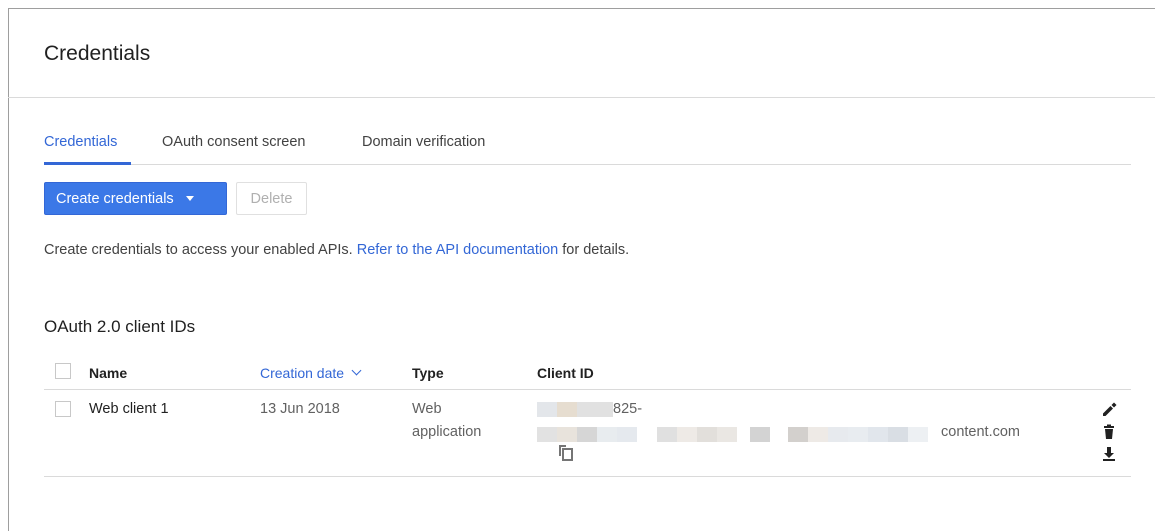 The image size is (1155, 531). Describe the element at coordinates (628, 409) in the screenshot. I see `client-id-part1: 825-` at that location.